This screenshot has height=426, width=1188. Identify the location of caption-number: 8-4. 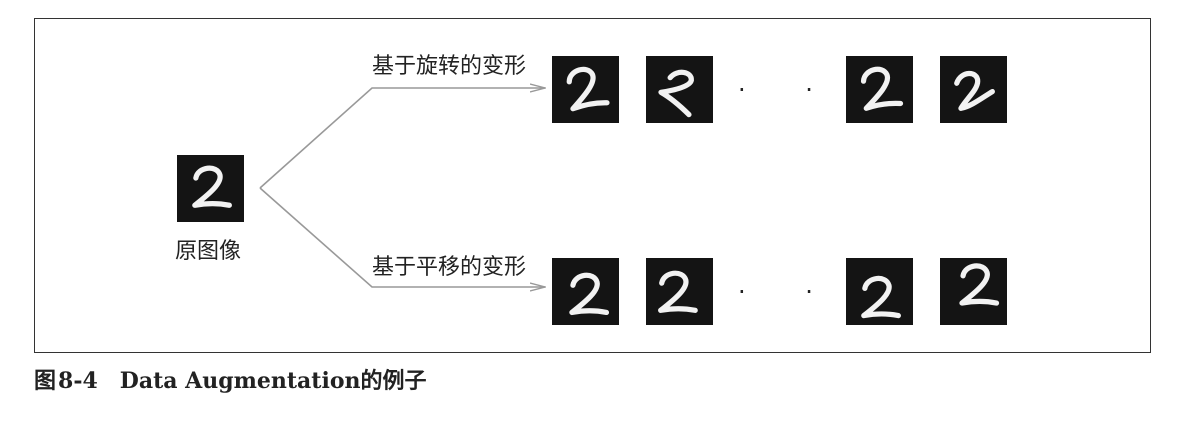
(78, 381).